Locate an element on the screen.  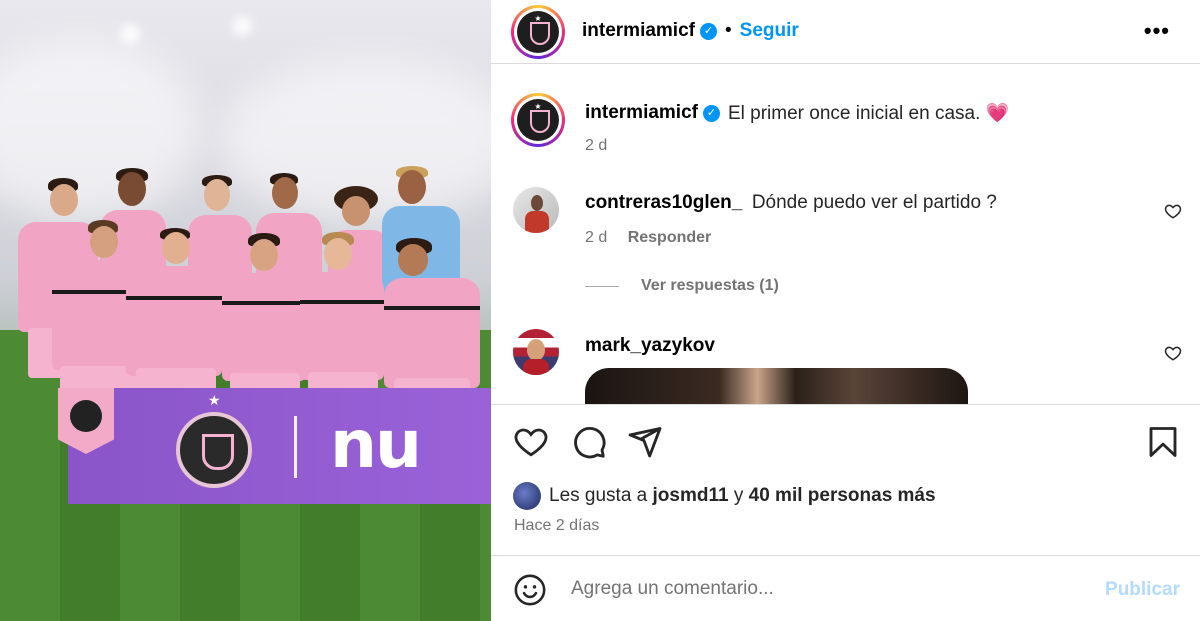
banner-divider is located at coordinates (295, 447).